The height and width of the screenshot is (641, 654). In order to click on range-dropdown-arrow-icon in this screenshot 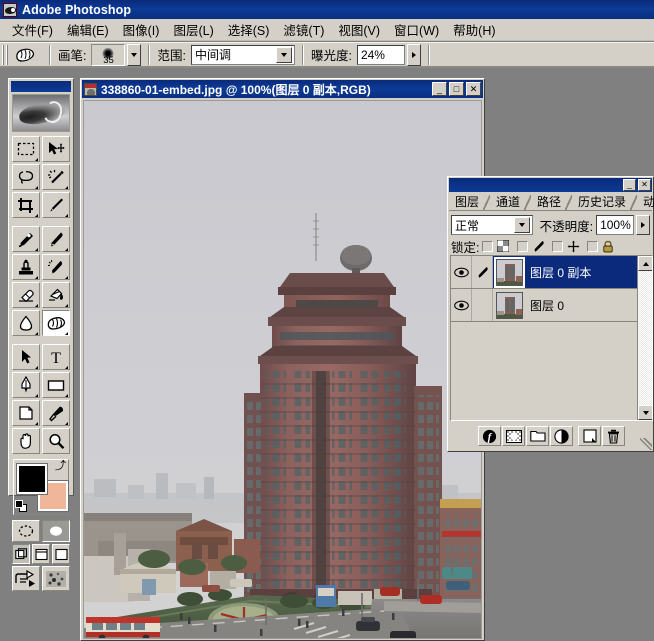, I will do `click(283, 54)`.